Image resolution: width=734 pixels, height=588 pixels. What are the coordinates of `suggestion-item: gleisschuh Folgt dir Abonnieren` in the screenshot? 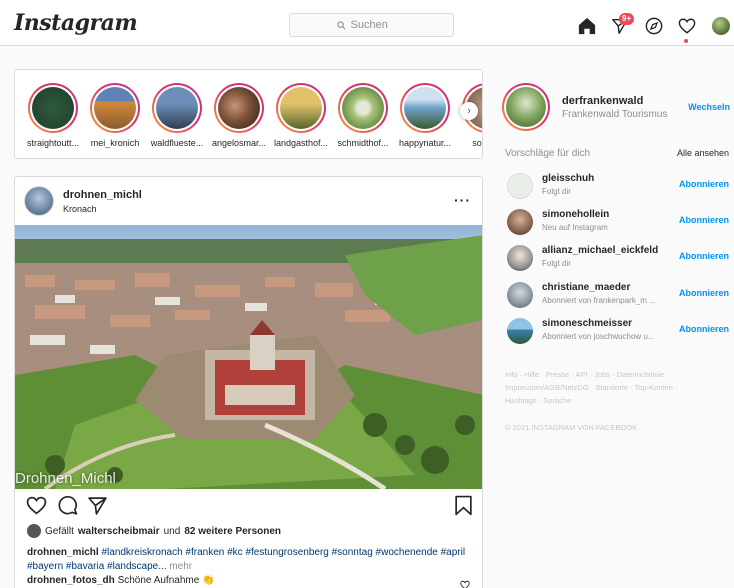 It's located at (618, 186).